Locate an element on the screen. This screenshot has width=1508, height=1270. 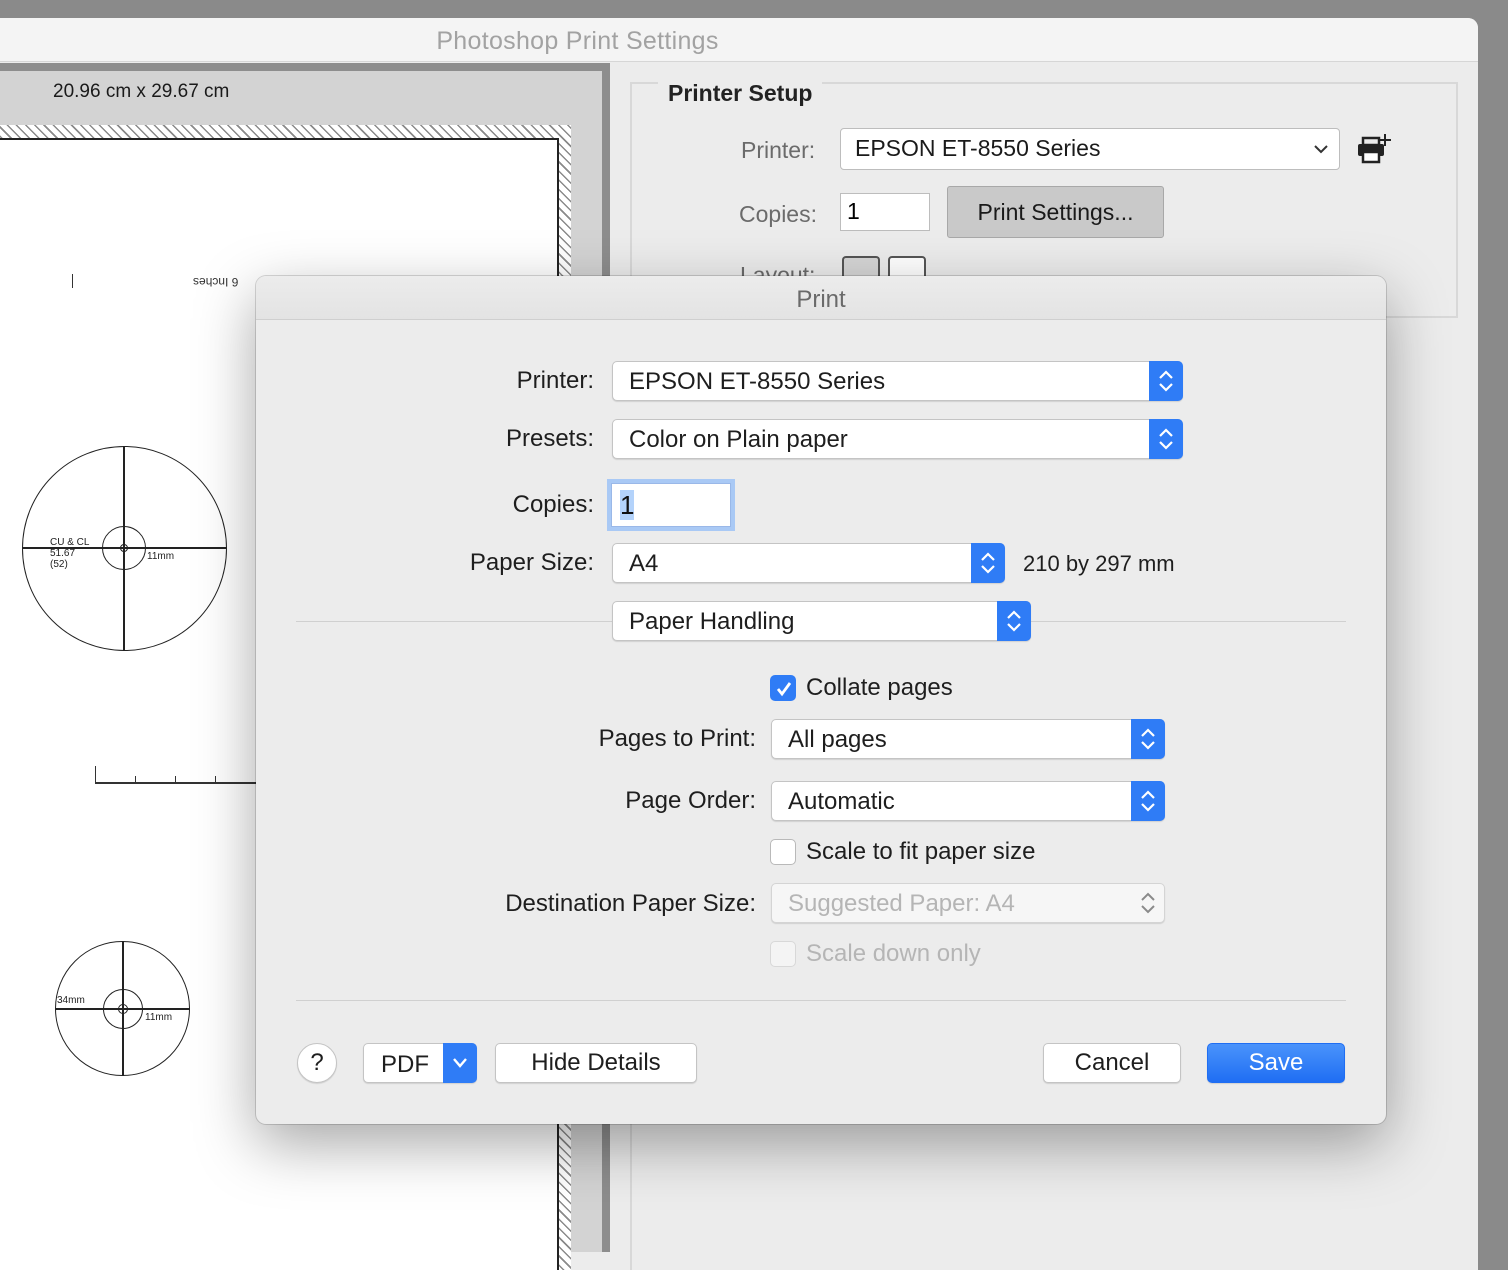
ruler-label: 6 Inches is located at coordinates (216, 282).